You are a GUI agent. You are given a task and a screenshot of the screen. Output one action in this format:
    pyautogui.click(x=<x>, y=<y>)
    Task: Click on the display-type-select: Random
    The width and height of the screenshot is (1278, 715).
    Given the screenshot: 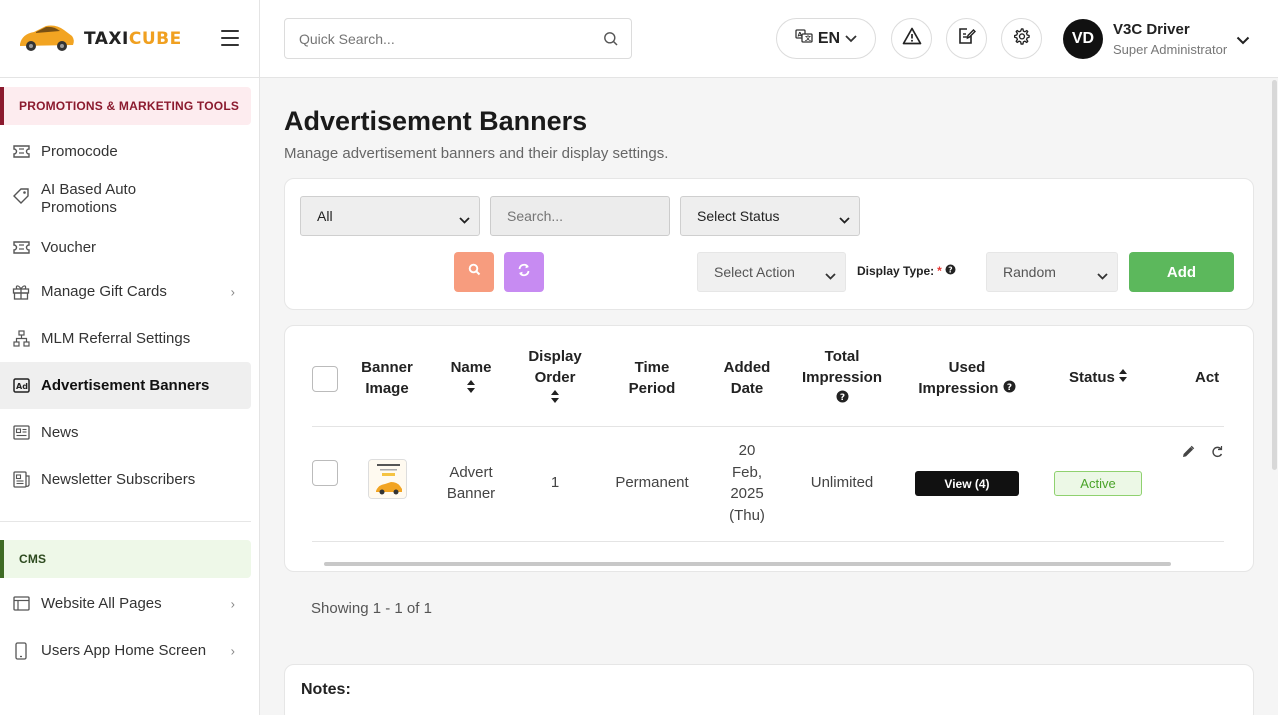 What is the action you would take?
    pyautogui.click(x=1052, y=272)
    